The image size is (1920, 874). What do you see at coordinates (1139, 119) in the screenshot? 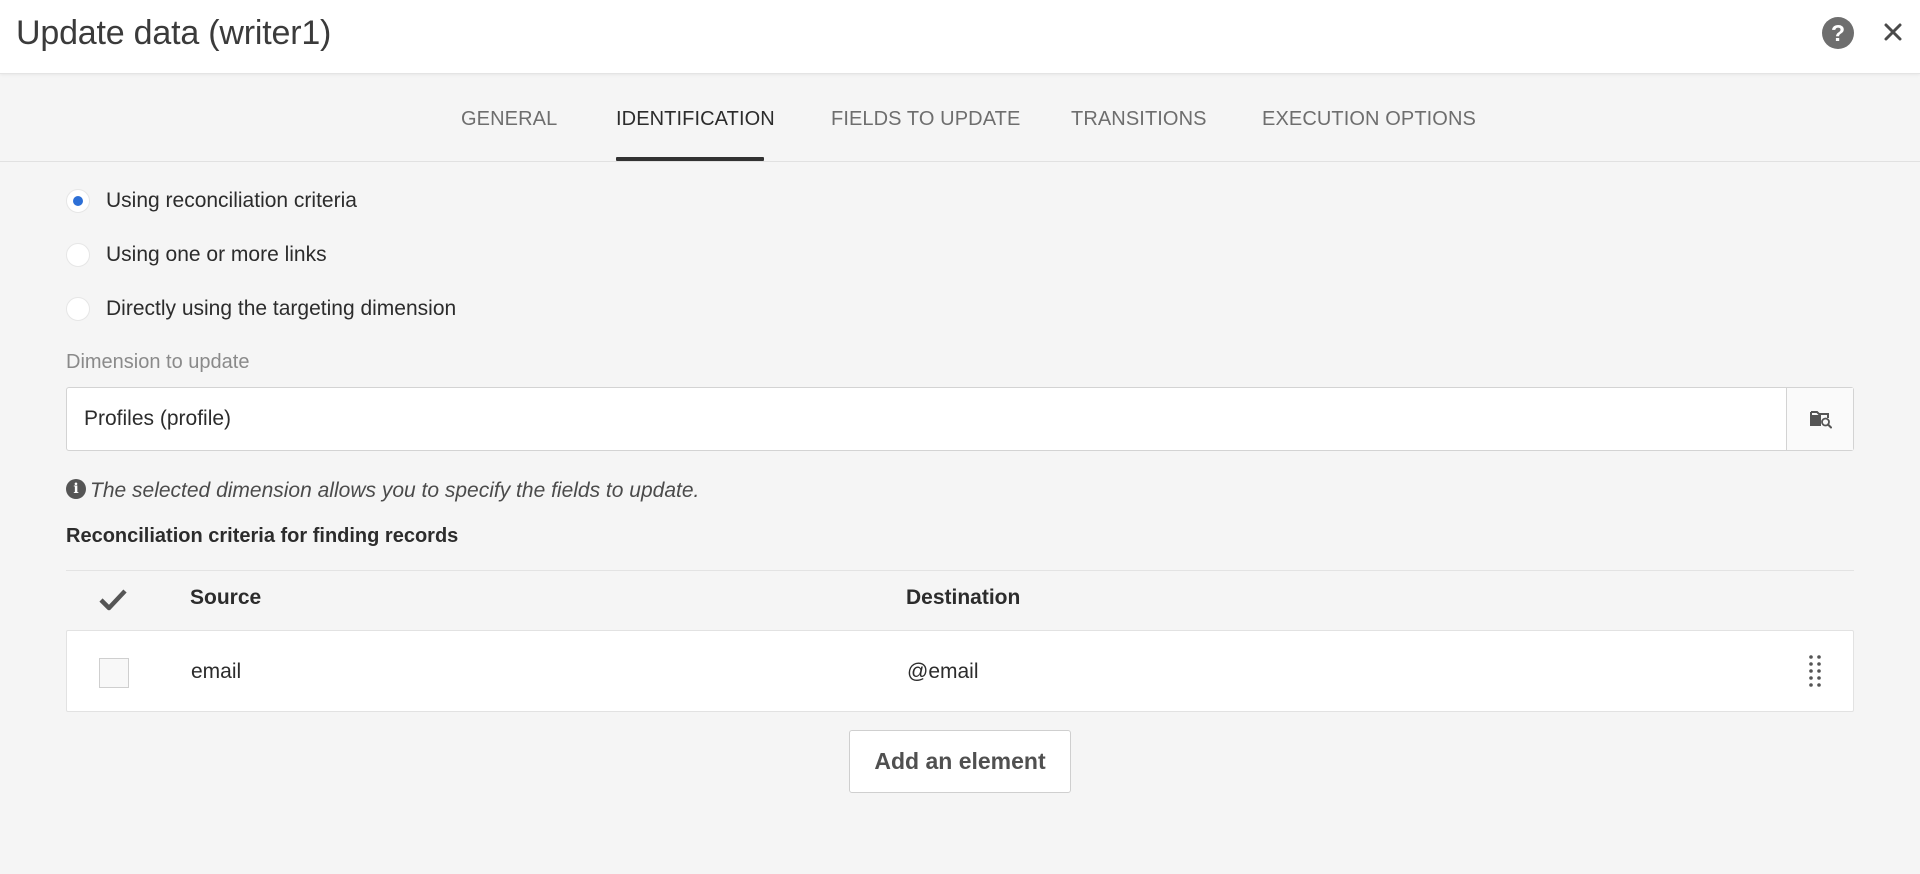
I see `tab-transitions: TRANSITIONS` at bounding box center [1139, 119].